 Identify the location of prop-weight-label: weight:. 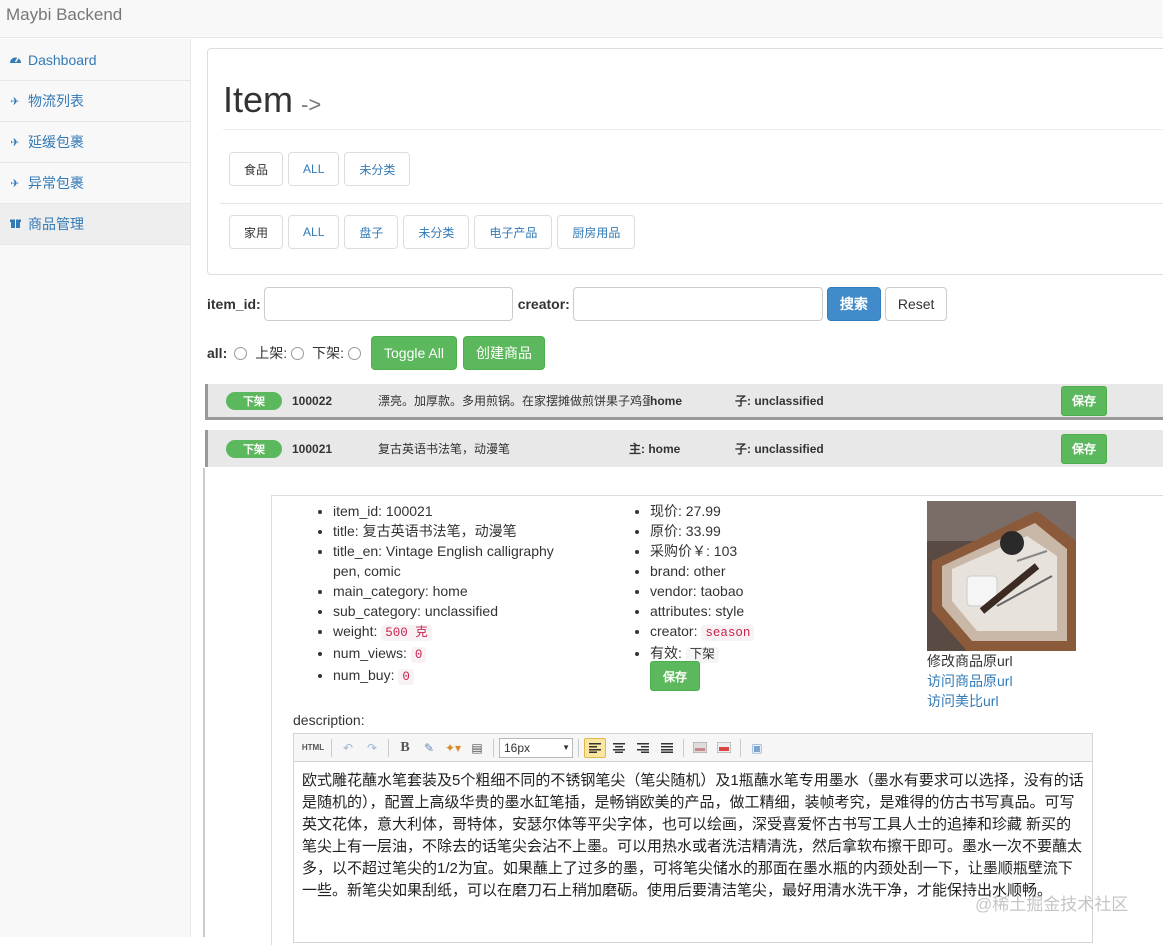
(357, 631).